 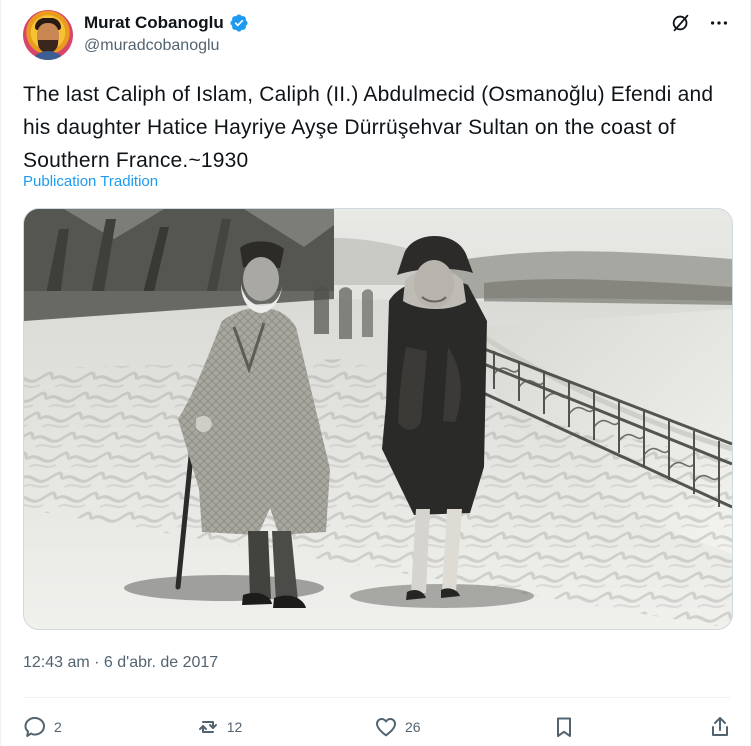 I want to click on repost-icon, so click(x=208, y=727).